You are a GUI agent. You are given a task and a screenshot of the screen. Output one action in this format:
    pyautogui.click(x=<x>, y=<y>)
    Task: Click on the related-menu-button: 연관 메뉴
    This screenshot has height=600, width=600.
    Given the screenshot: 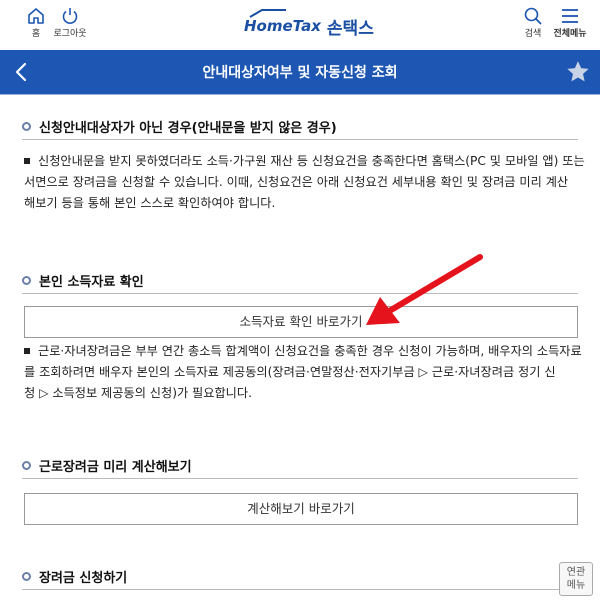 What is the action you would take?
    pyautogui.click(x=576, y=579)
    